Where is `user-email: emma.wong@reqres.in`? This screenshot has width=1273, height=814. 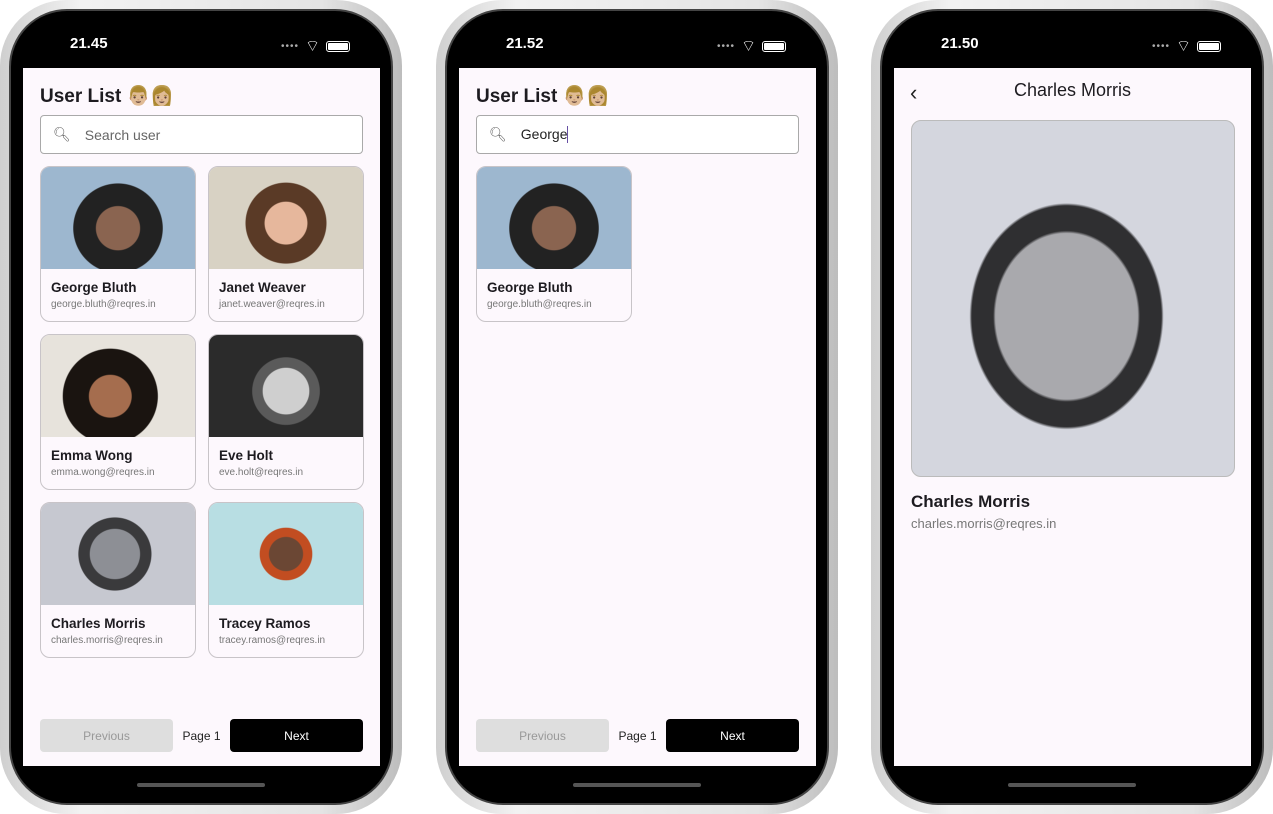 user-email: emma.wong@reqres.in is located at coordinates (103, 472).